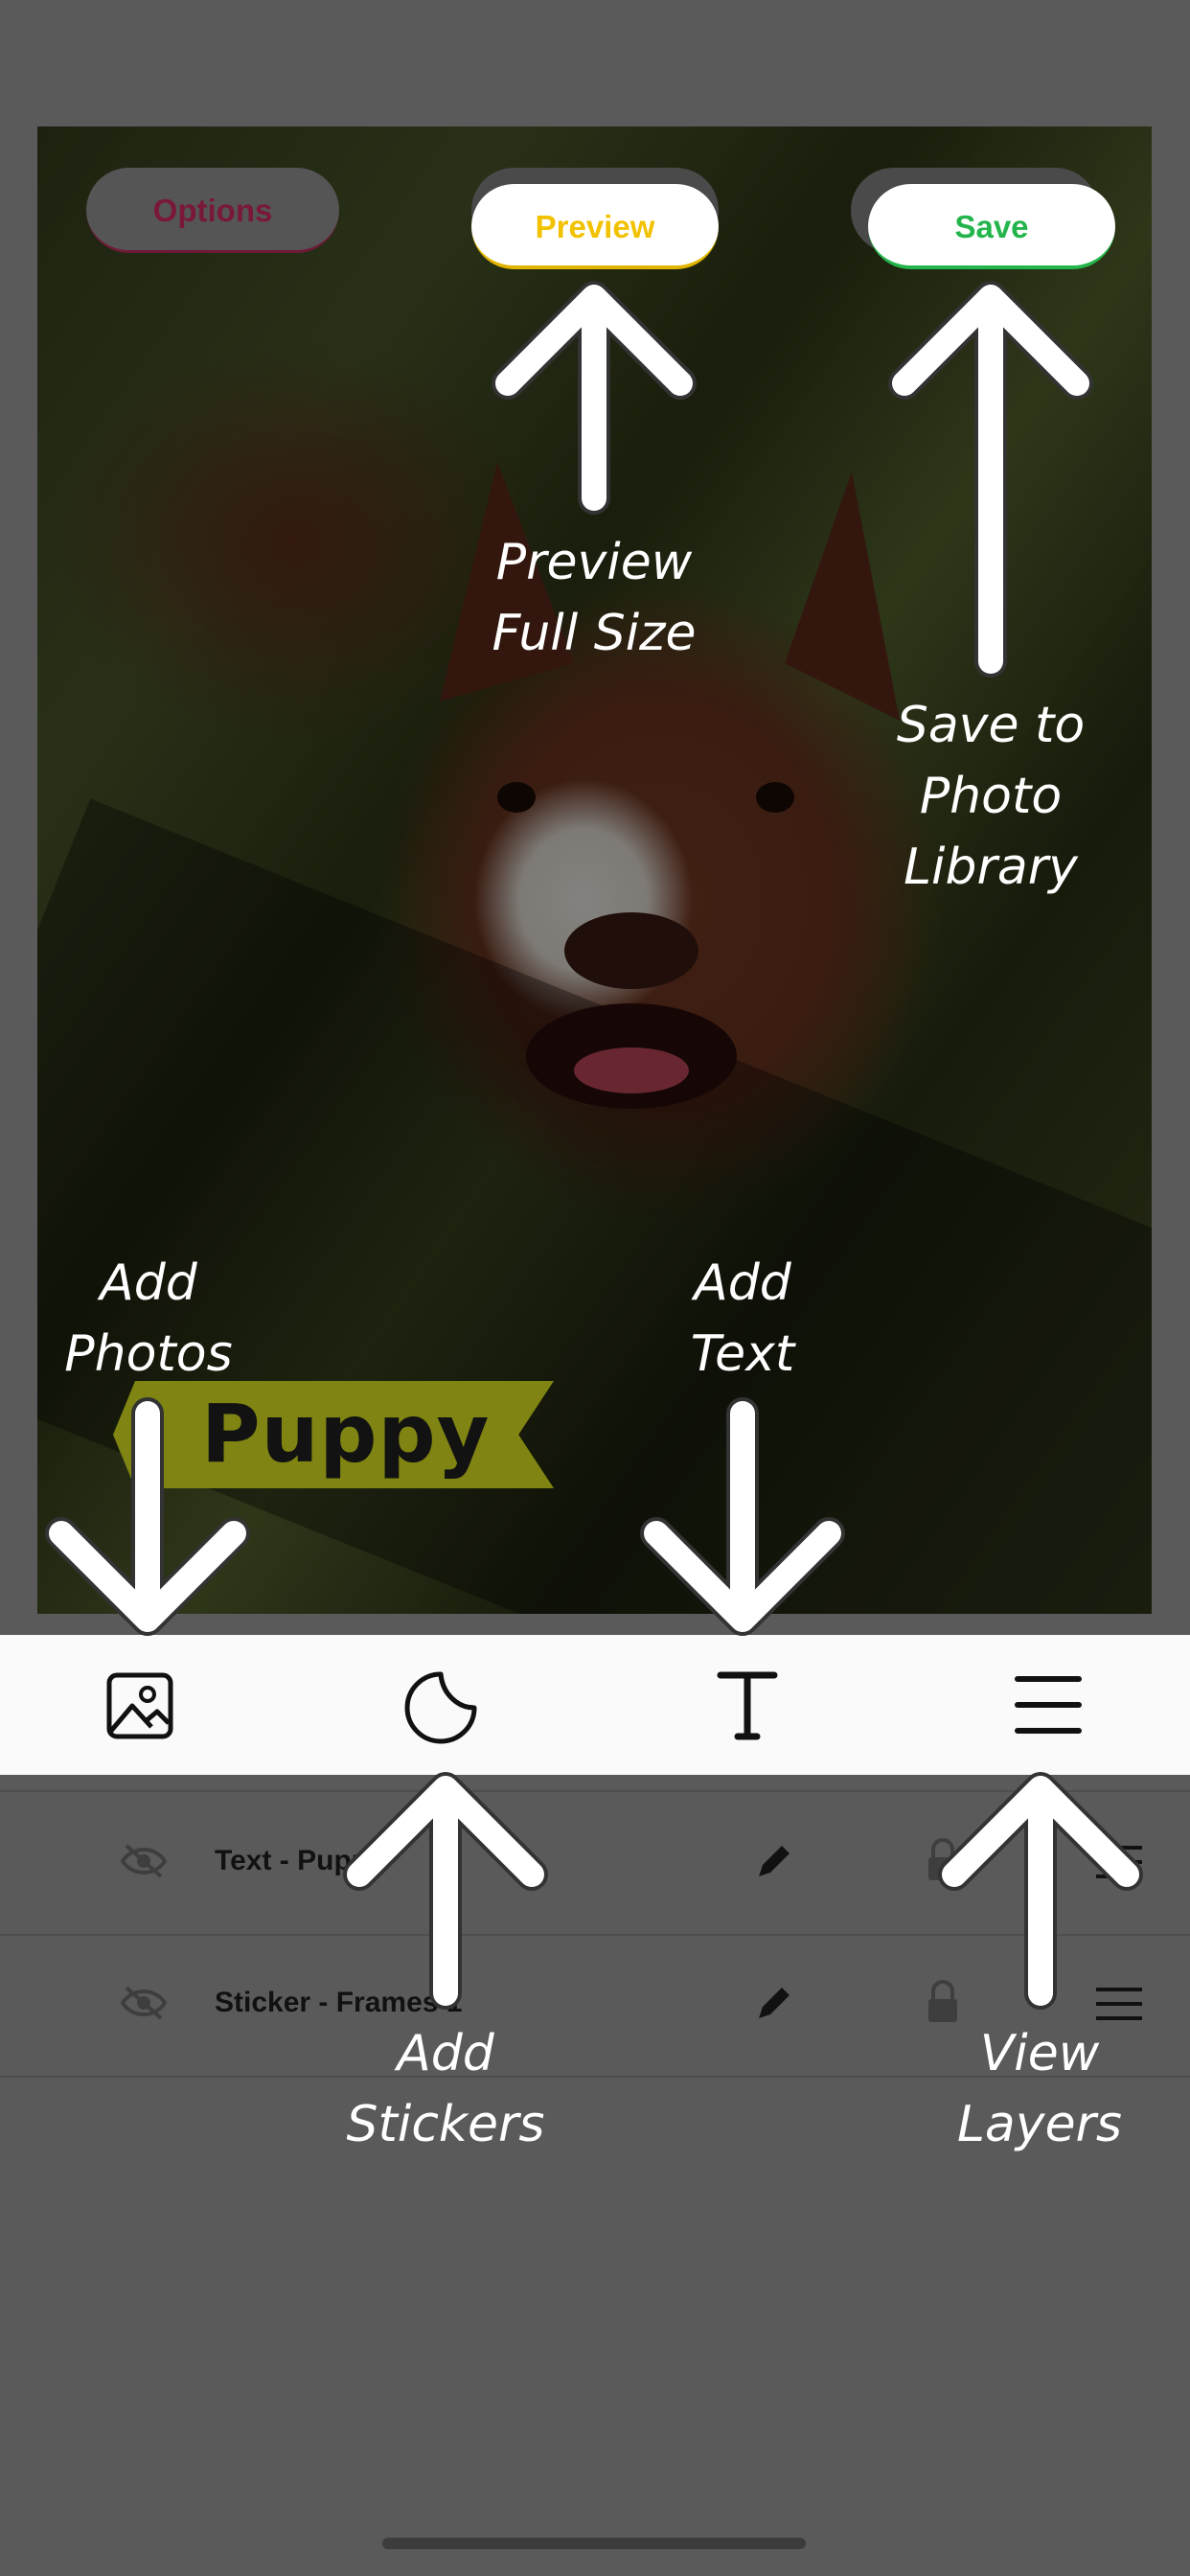 The height and width of the screenshot is (2576, 1190). I want to click on add-photos-coach-label: Add Photos, so click(148, 1319).